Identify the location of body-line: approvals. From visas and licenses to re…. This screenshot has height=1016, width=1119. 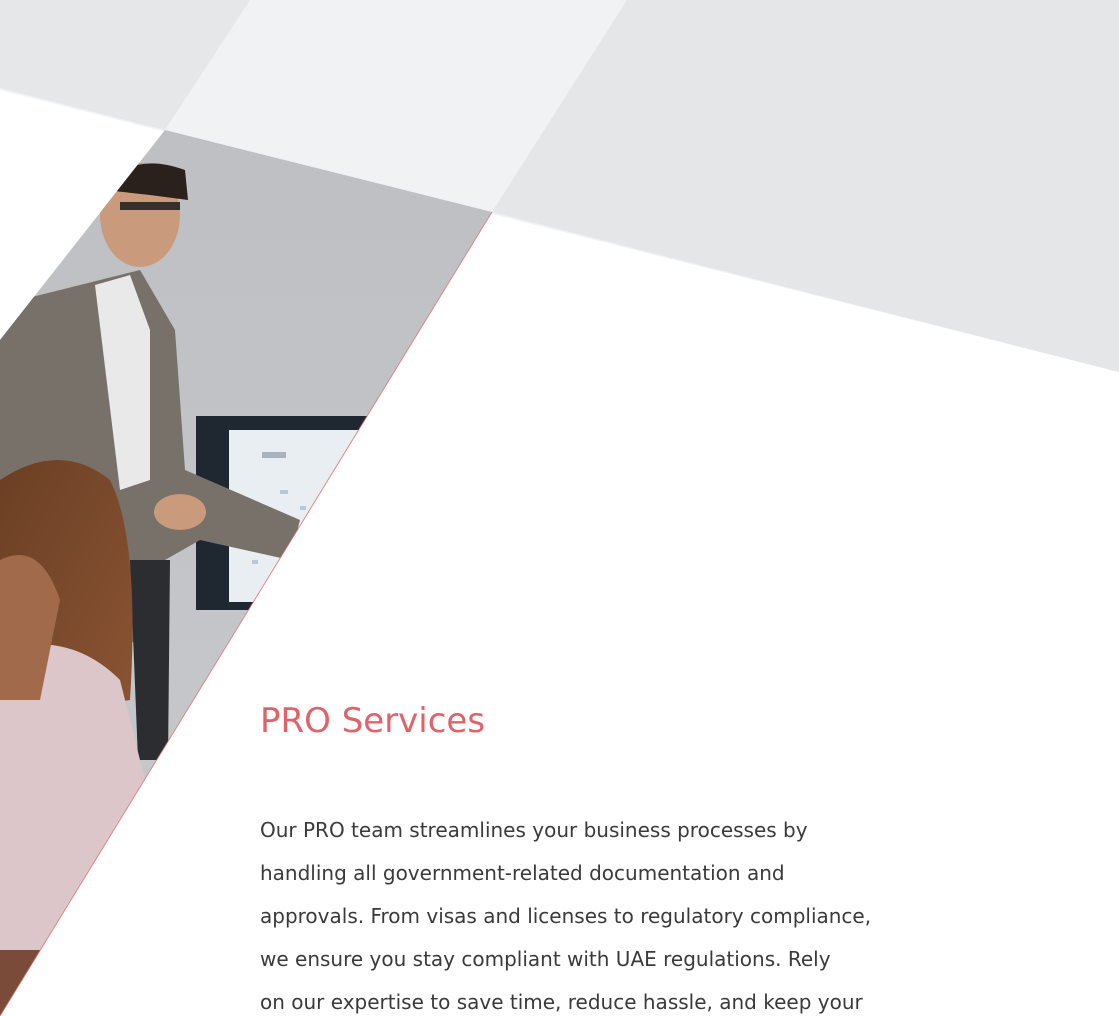
(566, 916).